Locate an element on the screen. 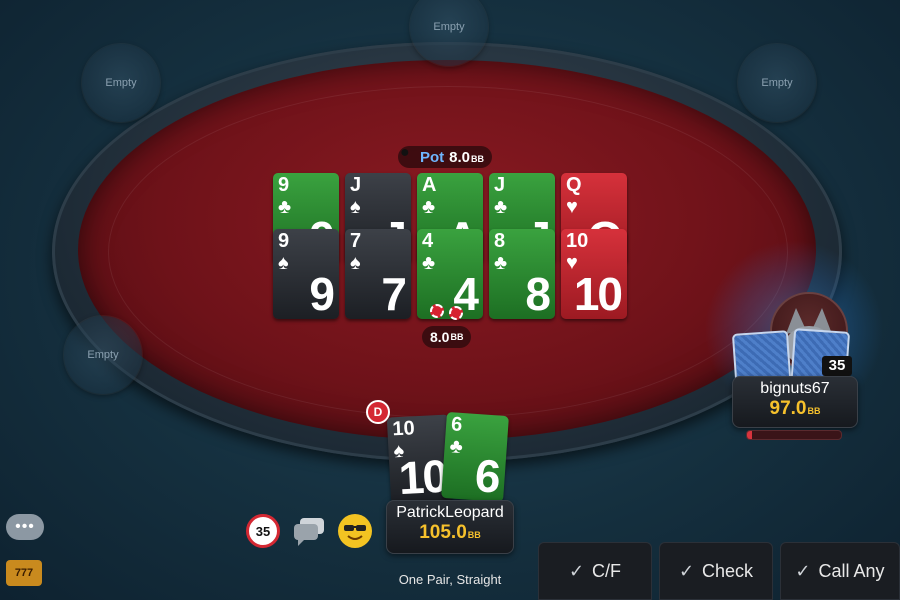  card-rank-large: 9 is located at coordinates (322, 293).